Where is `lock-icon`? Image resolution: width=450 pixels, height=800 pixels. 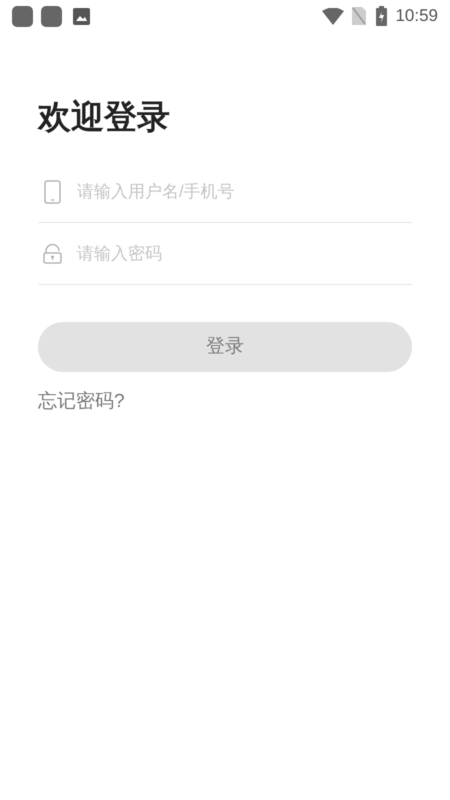 lock-icon is located at coordinates (52, 254).